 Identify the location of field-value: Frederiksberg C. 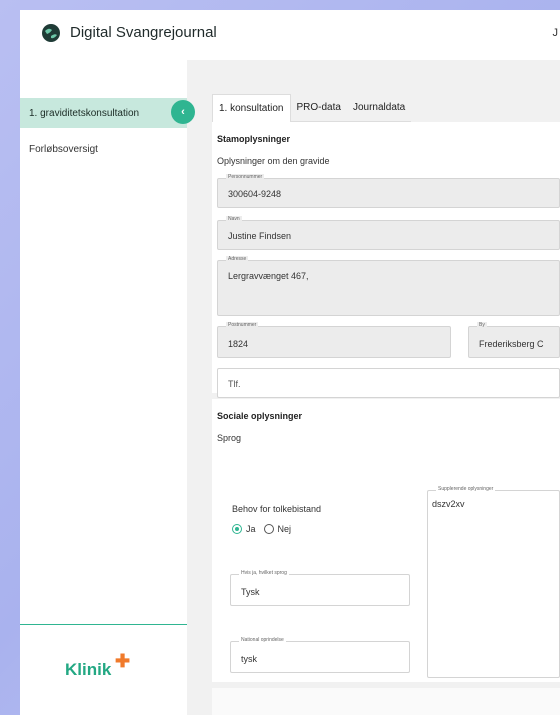
(511, 344).